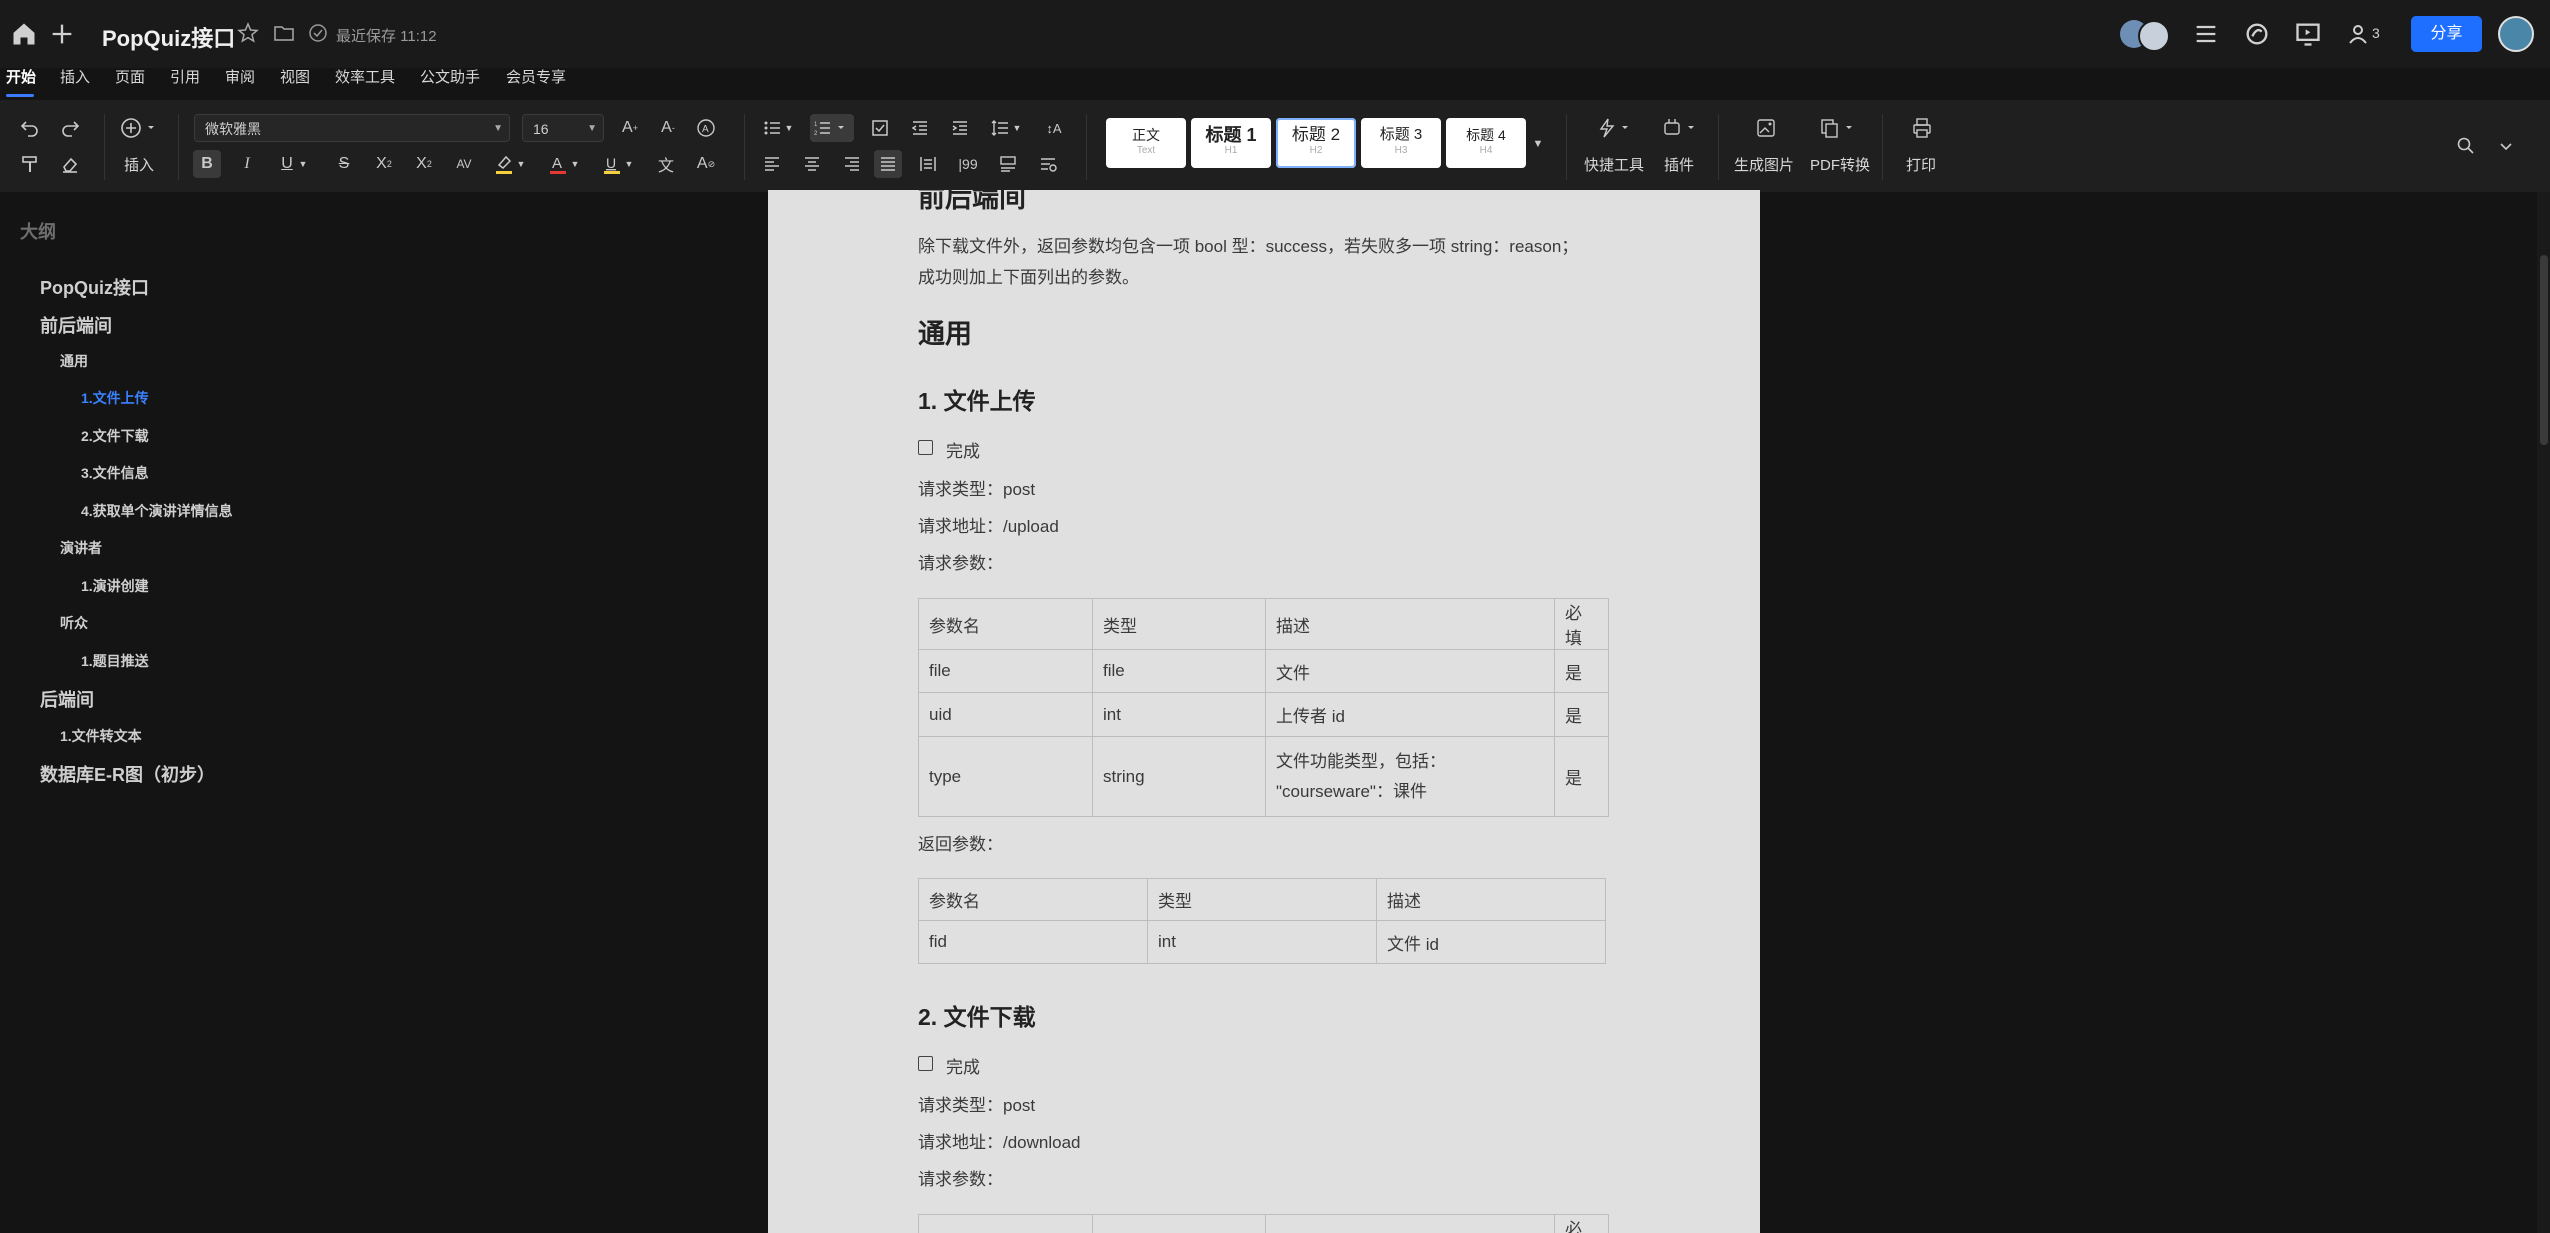 Image resolution: width=2550 pixels, height=1233 pixels. What do you see at coordinates (115, 473) in the screenshot?
I see `outline-item: 3.文件信息` at bounding box center [115, 473].